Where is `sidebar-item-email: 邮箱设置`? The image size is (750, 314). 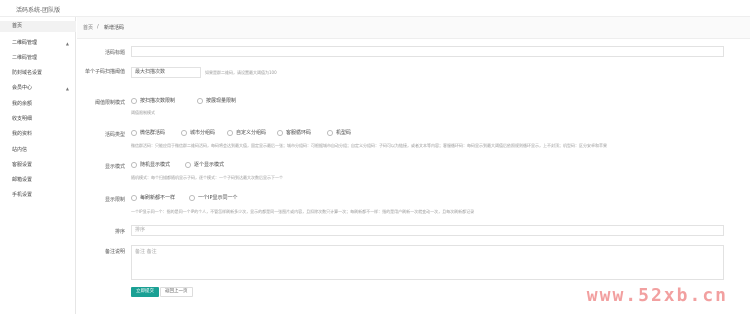
sidebar-item-email: 邮箱设置 is located at coordinates (38, 180).